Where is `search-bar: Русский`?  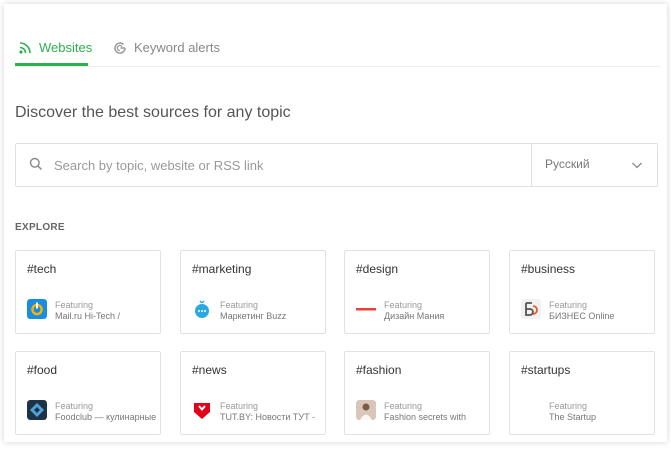
search-bar: Русский is located at coordinates (336, 165).